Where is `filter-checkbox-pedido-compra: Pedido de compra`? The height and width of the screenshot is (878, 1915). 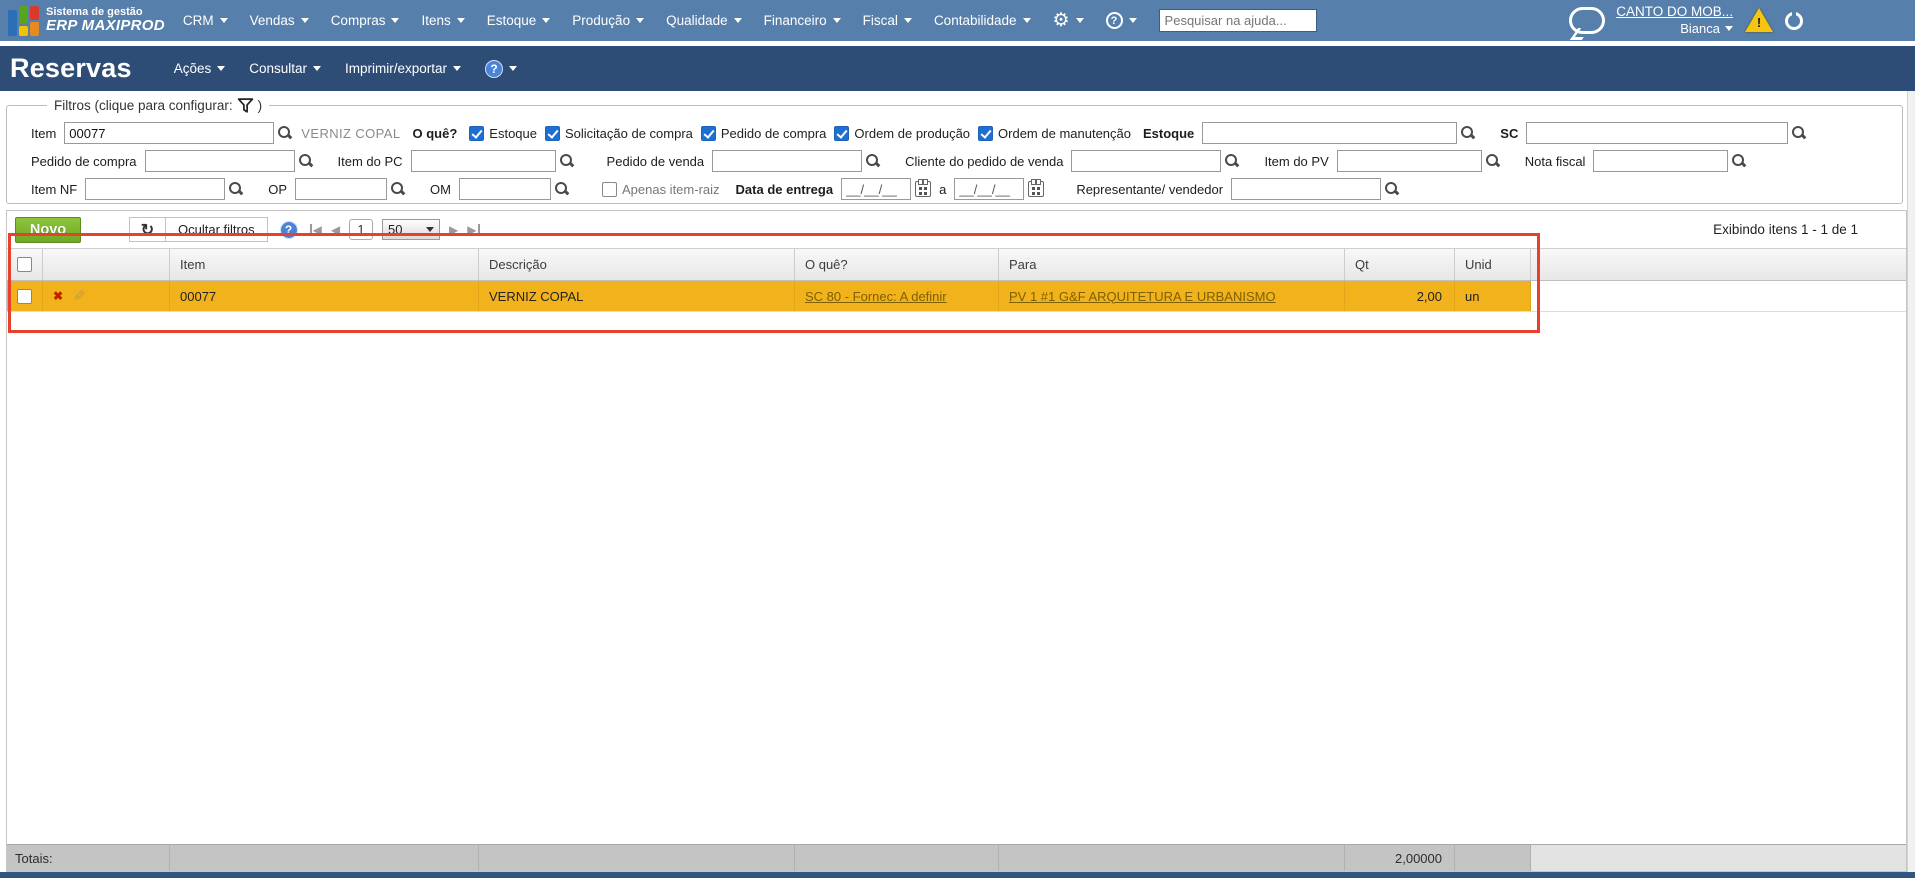
filter-checkbox-pedido-compra: Pedido de compra is located at coordinates (763, 133).